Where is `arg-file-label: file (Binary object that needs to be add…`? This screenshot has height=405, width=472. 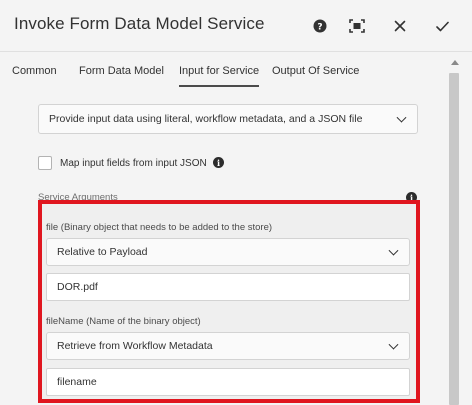 arg-file-label: file (Binary object that needs to be add… is located at coordinates (159, 227).